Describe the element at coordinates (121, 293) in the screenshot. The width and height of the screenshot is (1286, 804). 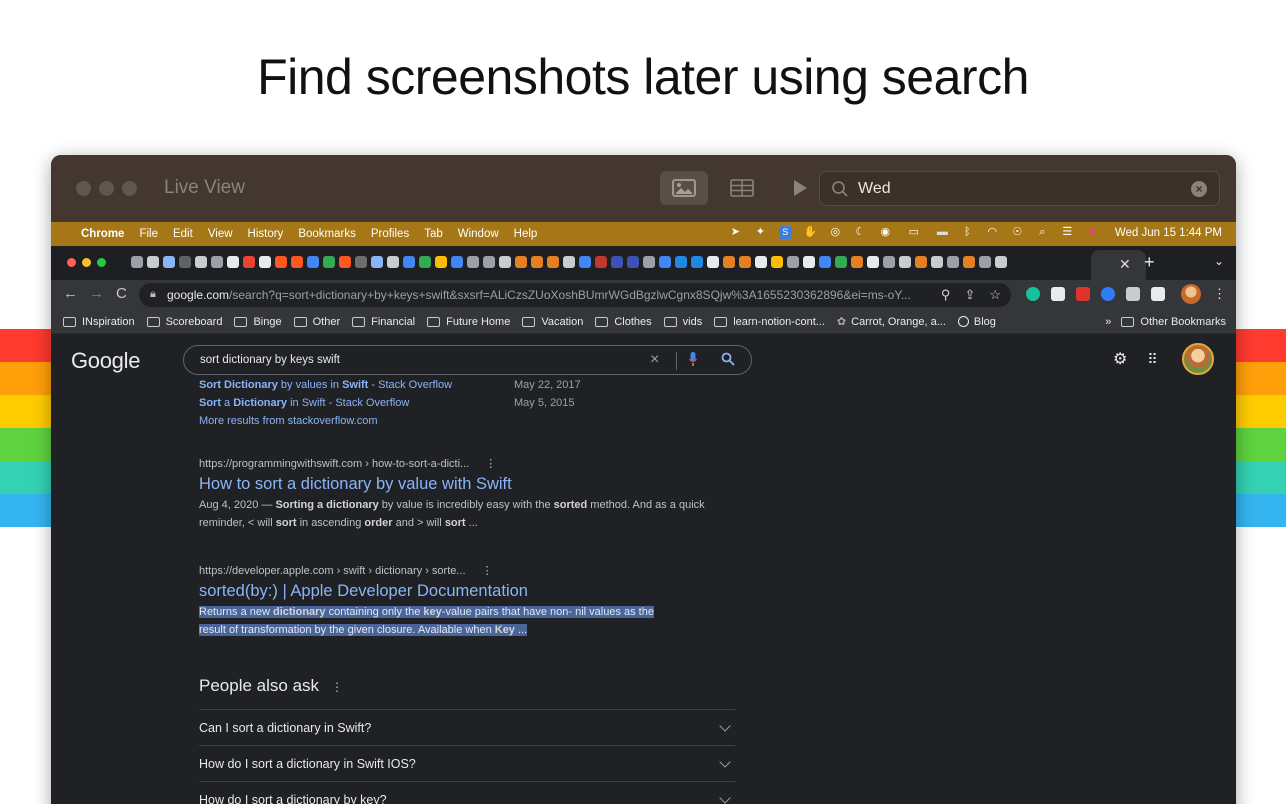
I see `reload-icon: C` at that location.